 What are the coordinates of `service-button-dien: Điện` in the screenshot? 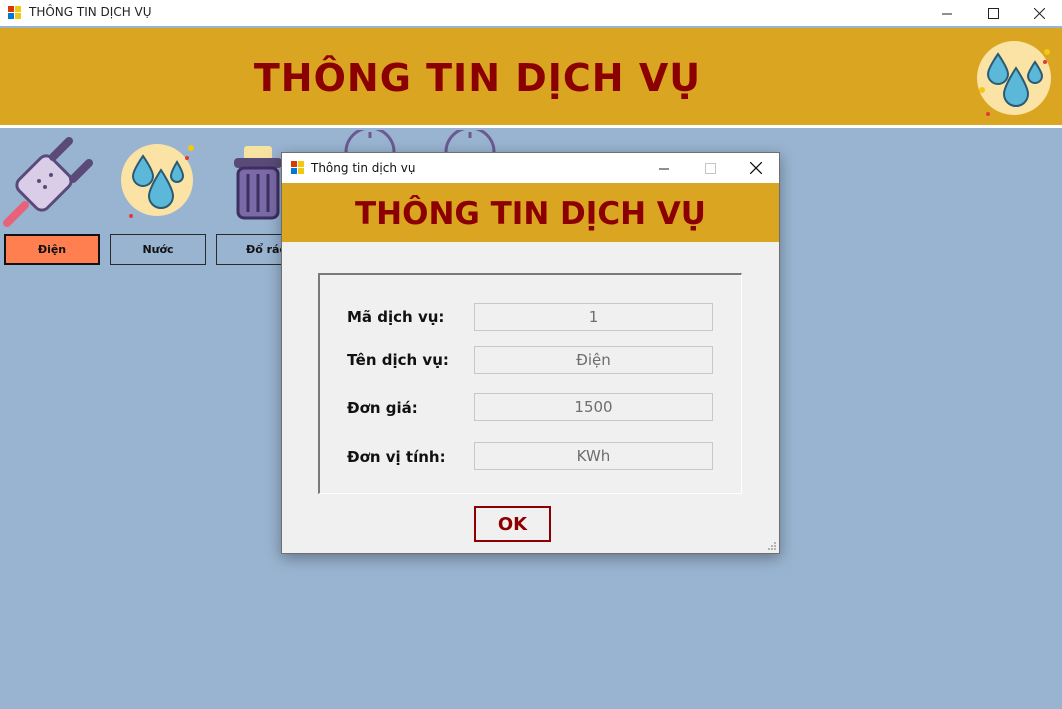 It's located at (52, 249).